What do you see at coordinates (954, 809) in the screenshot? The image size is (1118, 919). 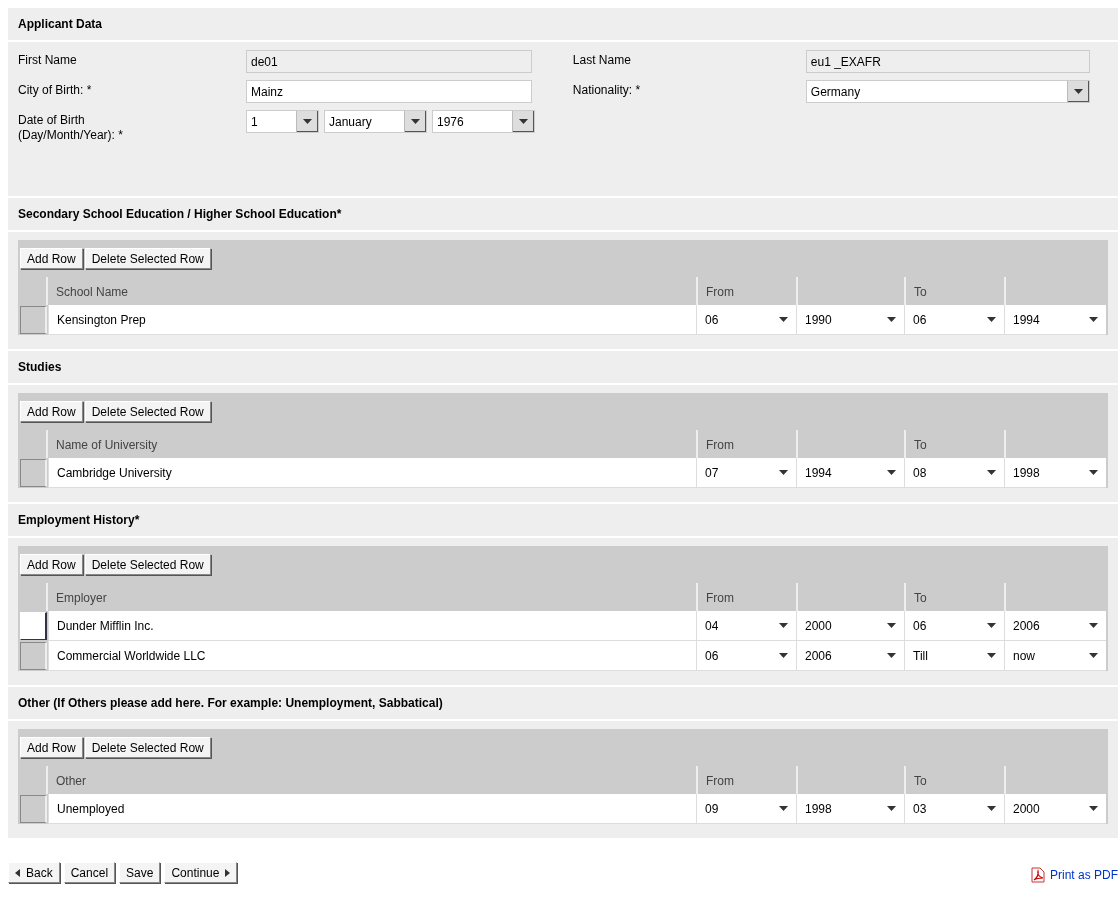 I see `dropdown-cell: 03` at bounding box center [954, 809].